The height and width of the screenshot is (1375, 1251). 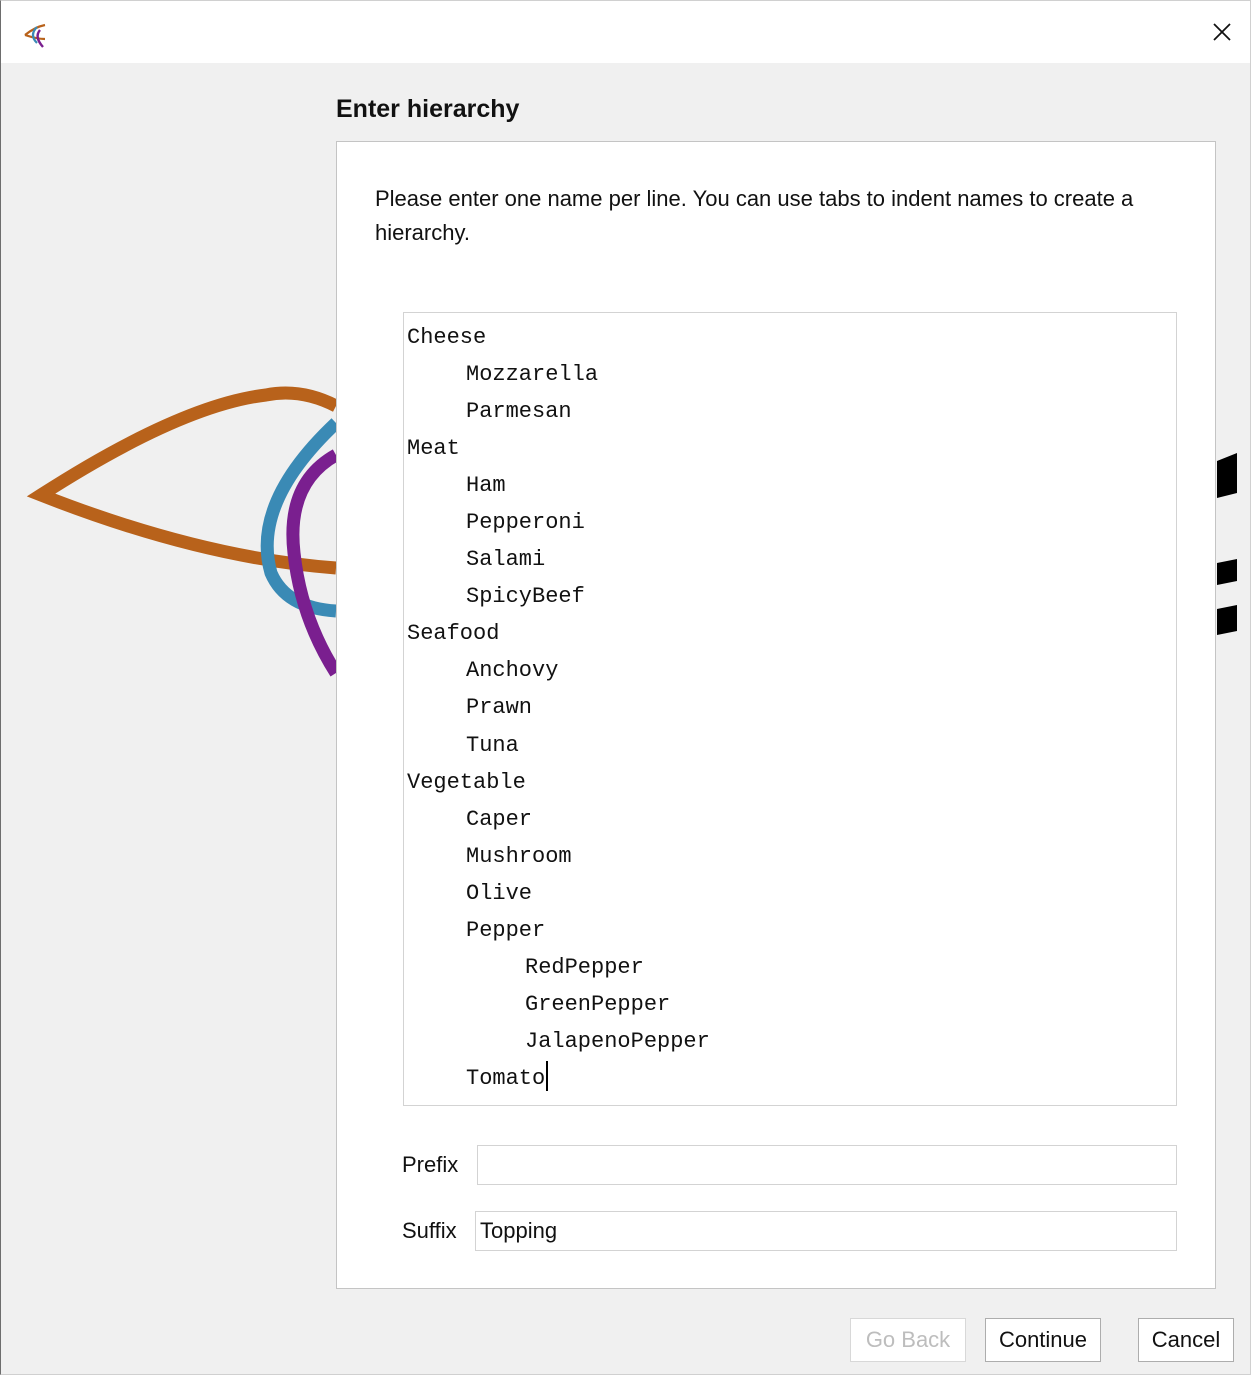 What do you see at coordinates (519, 412) in the screenshot?
I see `hierarchy-line: Parmesan` at bounding box center [519, 412].